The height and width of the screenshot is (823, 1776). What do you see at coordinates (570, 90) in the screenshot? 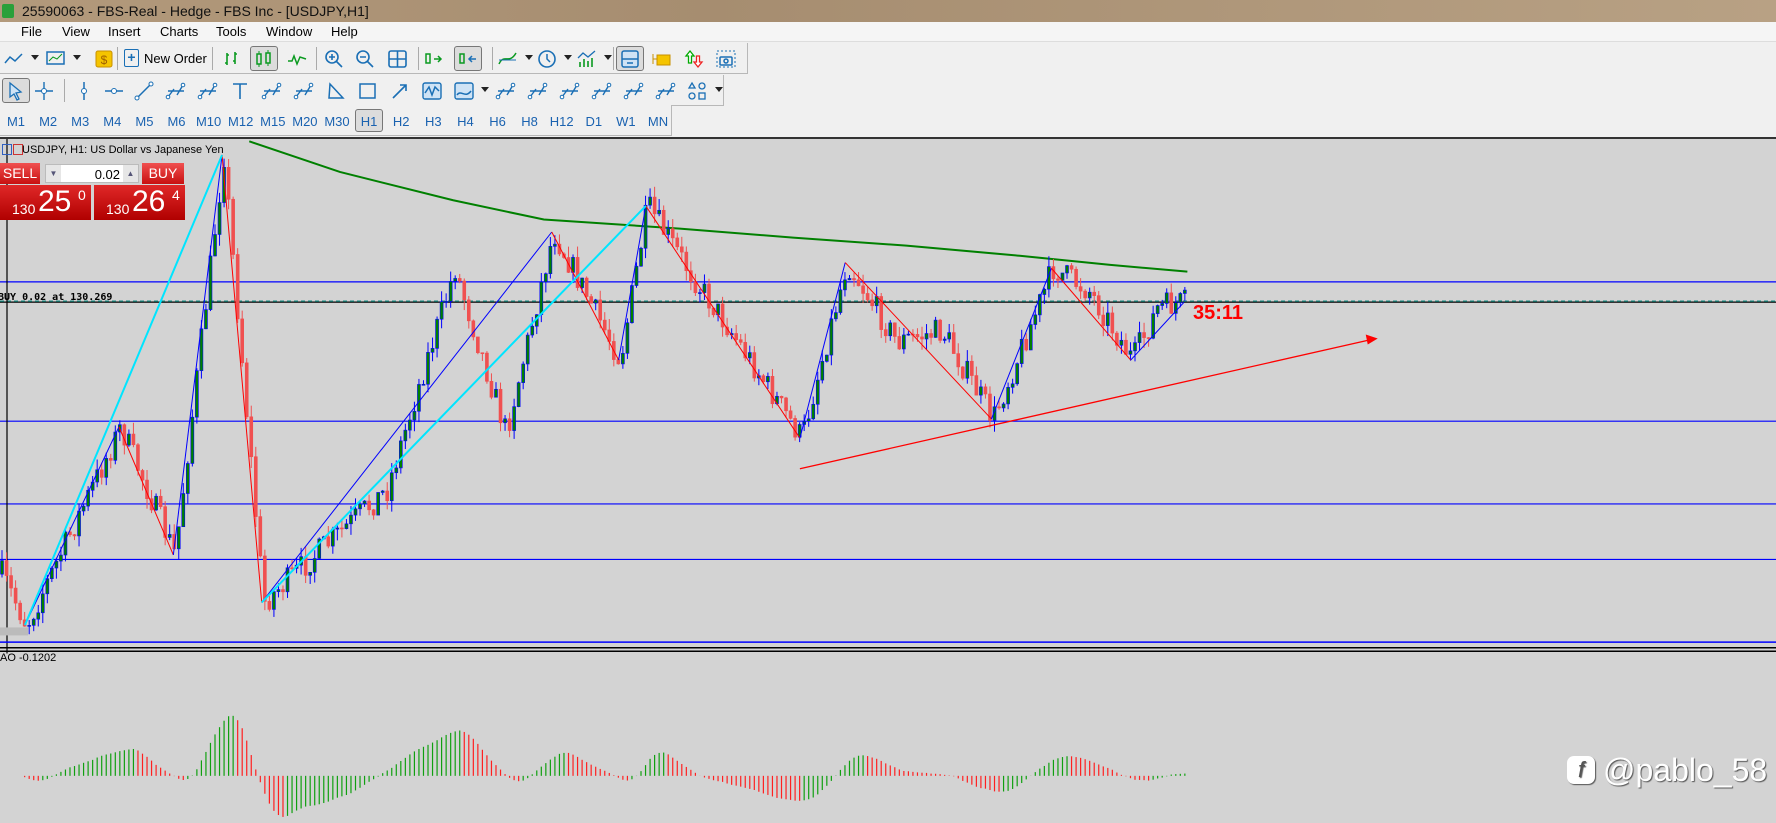
I see `parallel-channel-button` at bounding box center [570, 90].